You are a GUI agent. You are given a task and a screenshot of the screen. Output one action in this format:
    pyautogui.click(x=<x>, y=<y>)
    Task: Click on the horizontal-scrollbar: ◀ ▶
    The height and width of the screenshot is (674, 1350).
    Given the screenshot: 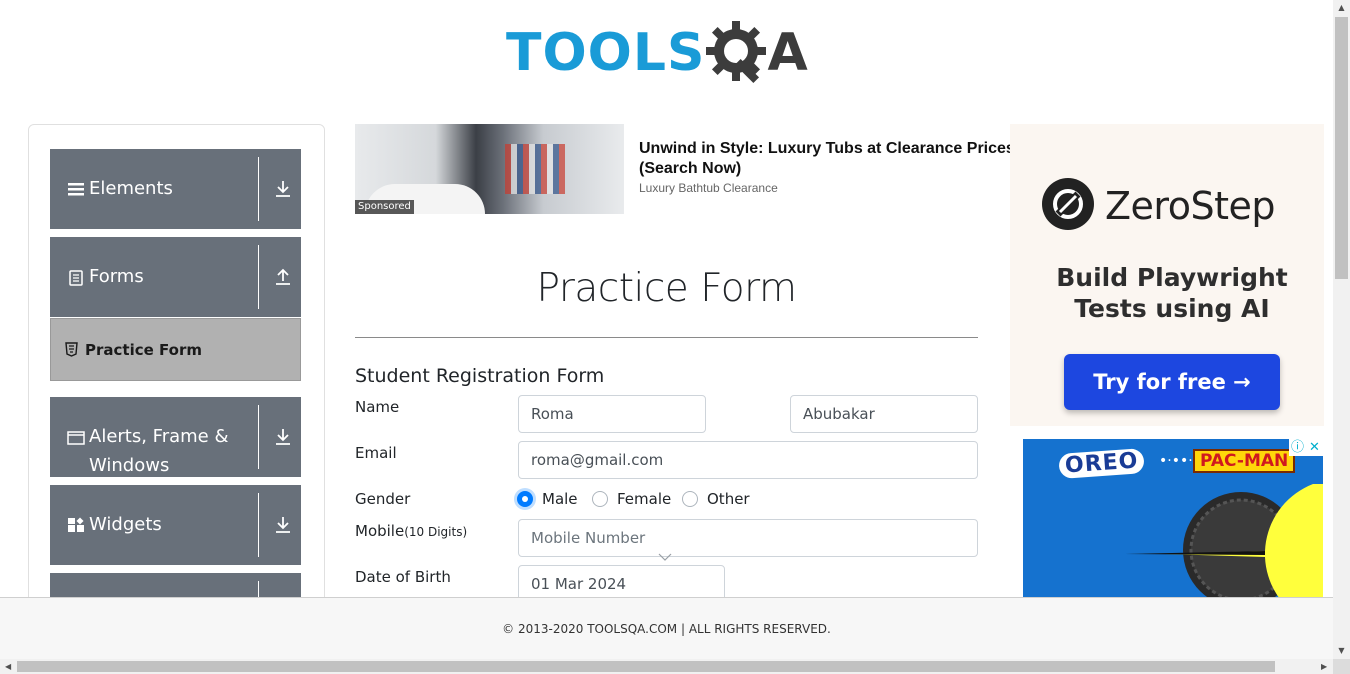 What is the action you would take?
    pyautogui.click(x=666, y=666)
    